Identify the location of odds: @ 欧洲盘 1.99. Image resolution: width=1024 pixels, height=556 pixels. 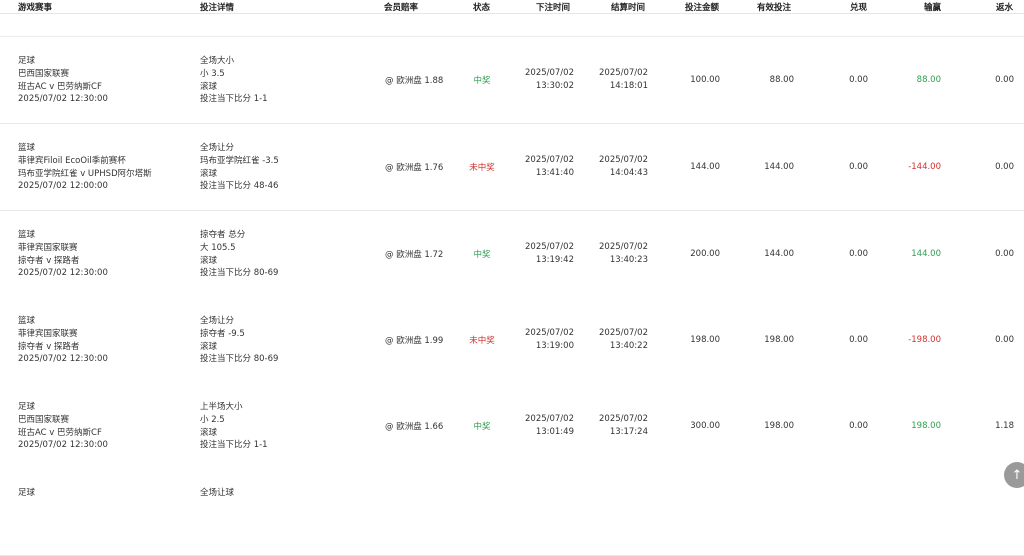
(414, 341).